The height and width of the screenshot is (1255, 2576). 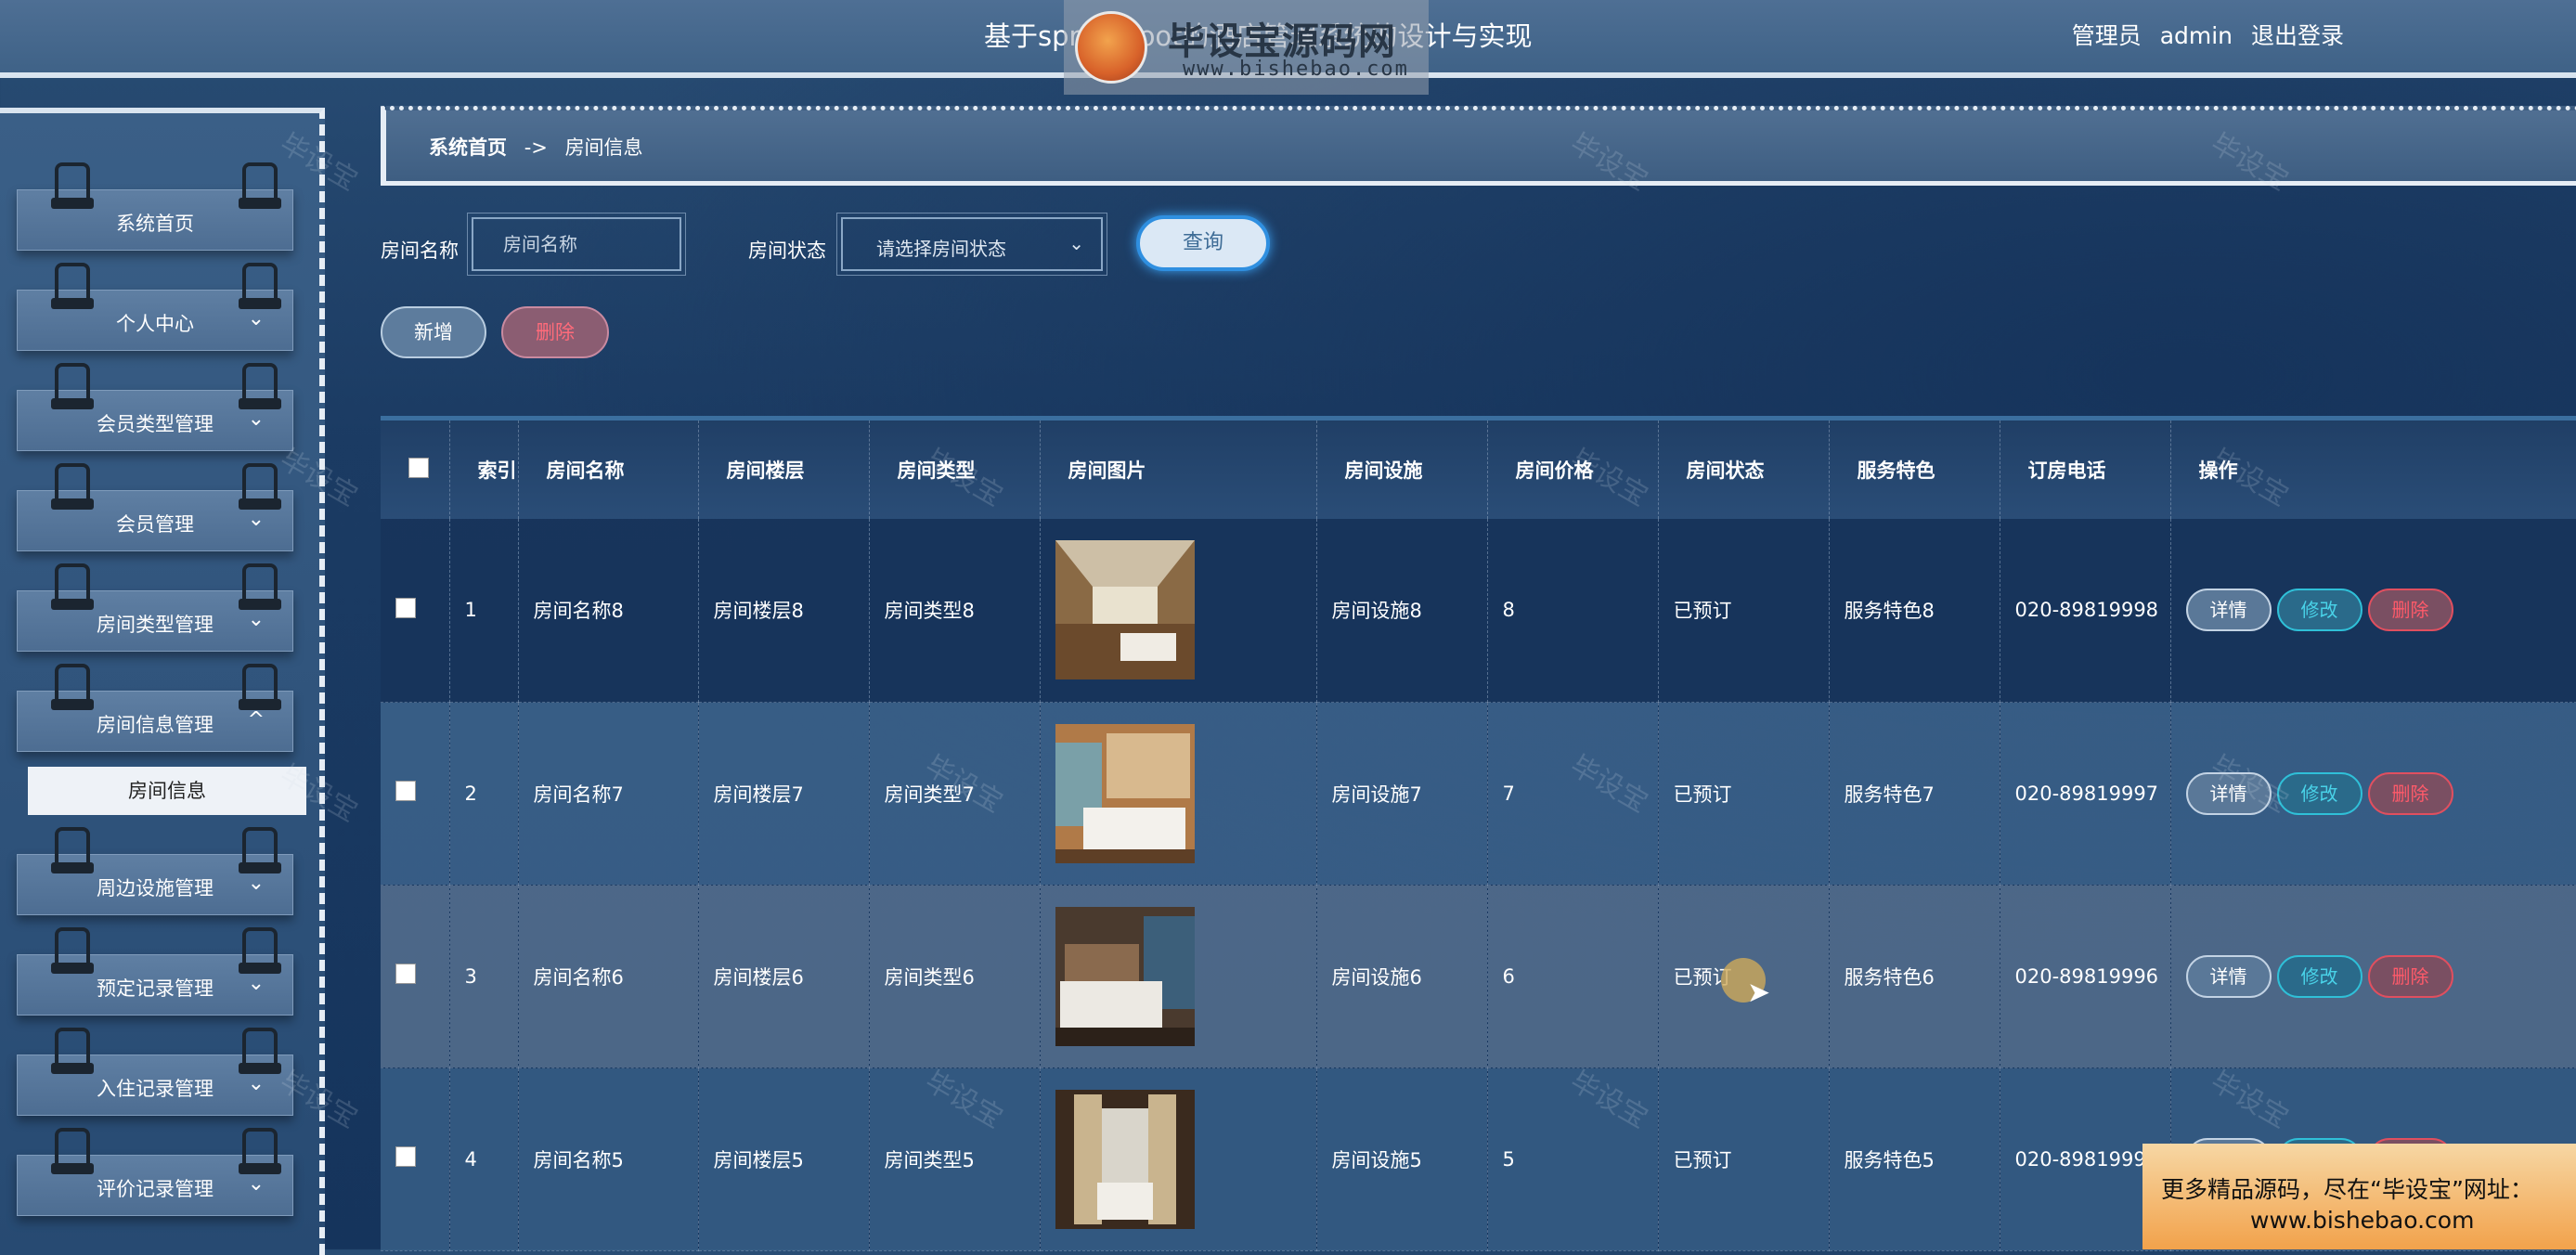 What do you see at coordinates (155, 206) in the screenshot?
I see `sidebar-item-home: 系统首页` at bounding box center [155, 206].